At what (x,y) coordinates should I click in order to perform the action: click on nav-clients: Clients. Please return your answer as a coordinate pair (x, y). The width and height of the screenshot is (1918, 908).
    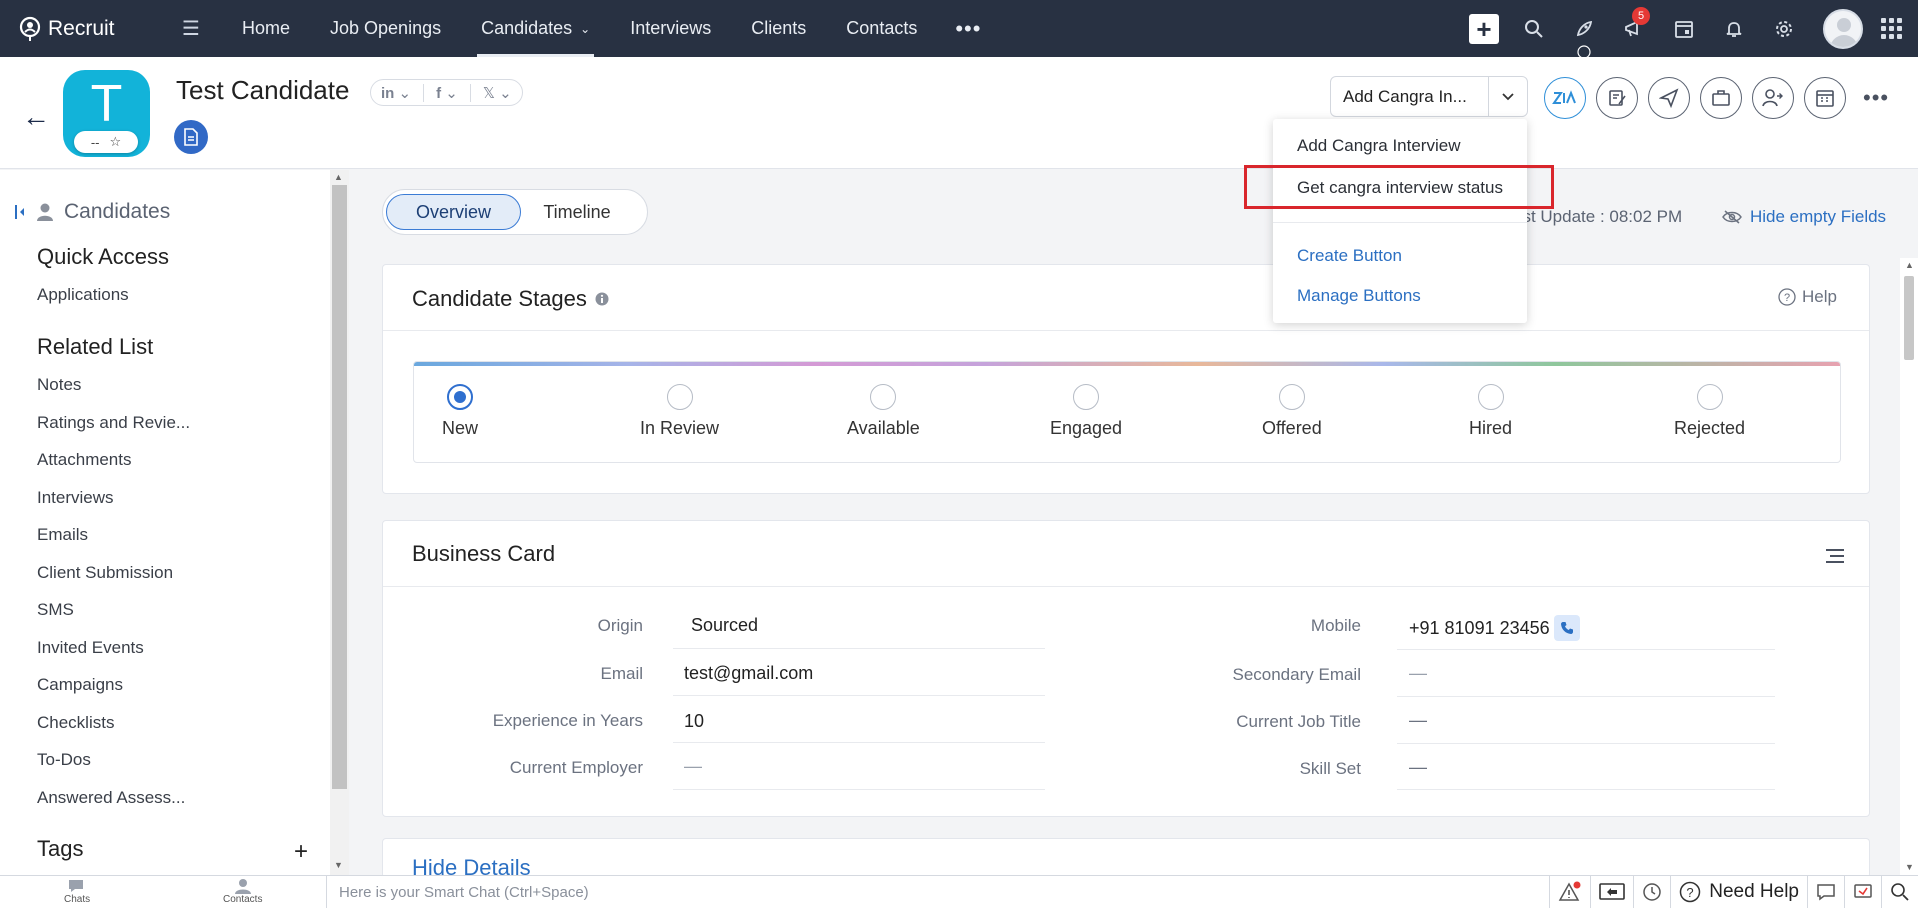
    Looking at the image, I should click on (778, 28).